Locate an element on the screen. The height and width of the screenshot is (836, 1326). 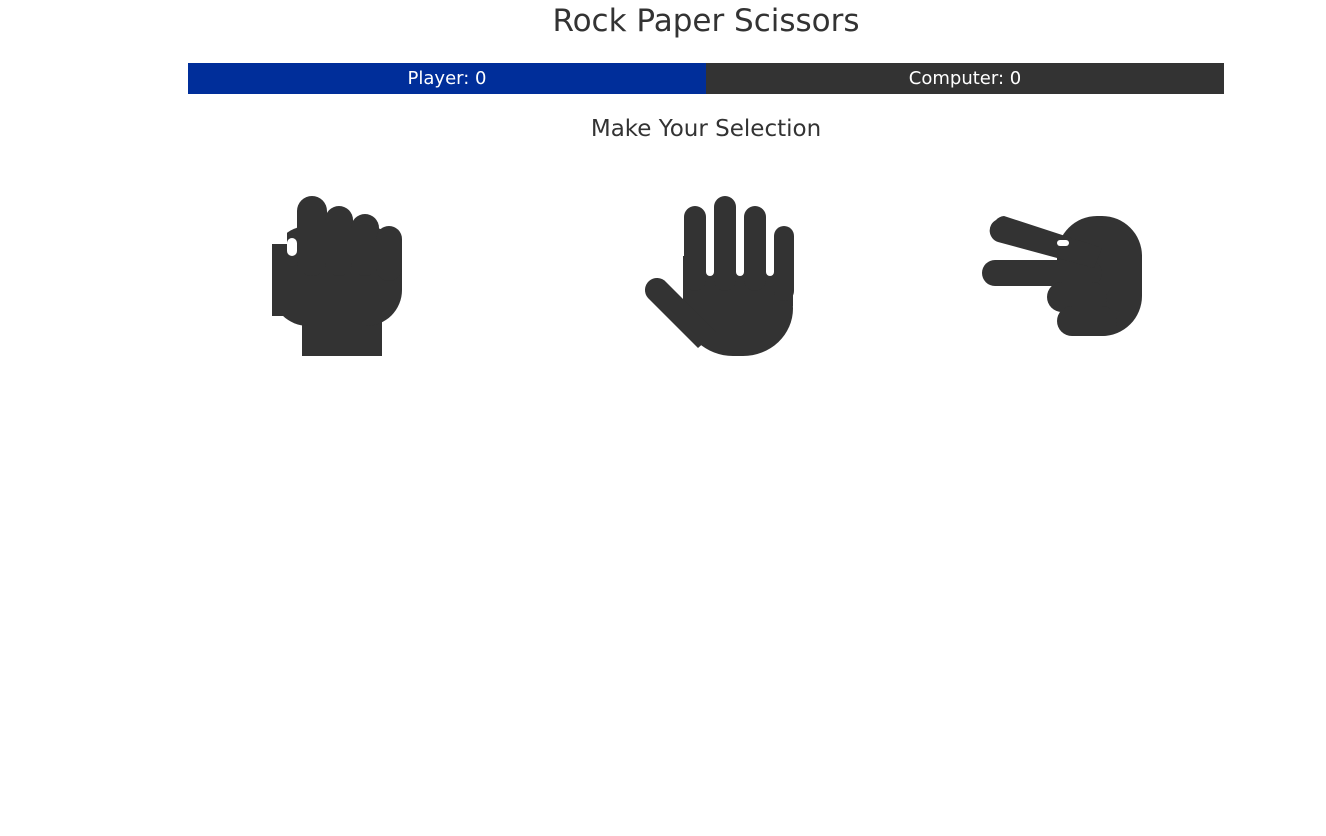
scissors-button is located at coordinates (1052, 276).